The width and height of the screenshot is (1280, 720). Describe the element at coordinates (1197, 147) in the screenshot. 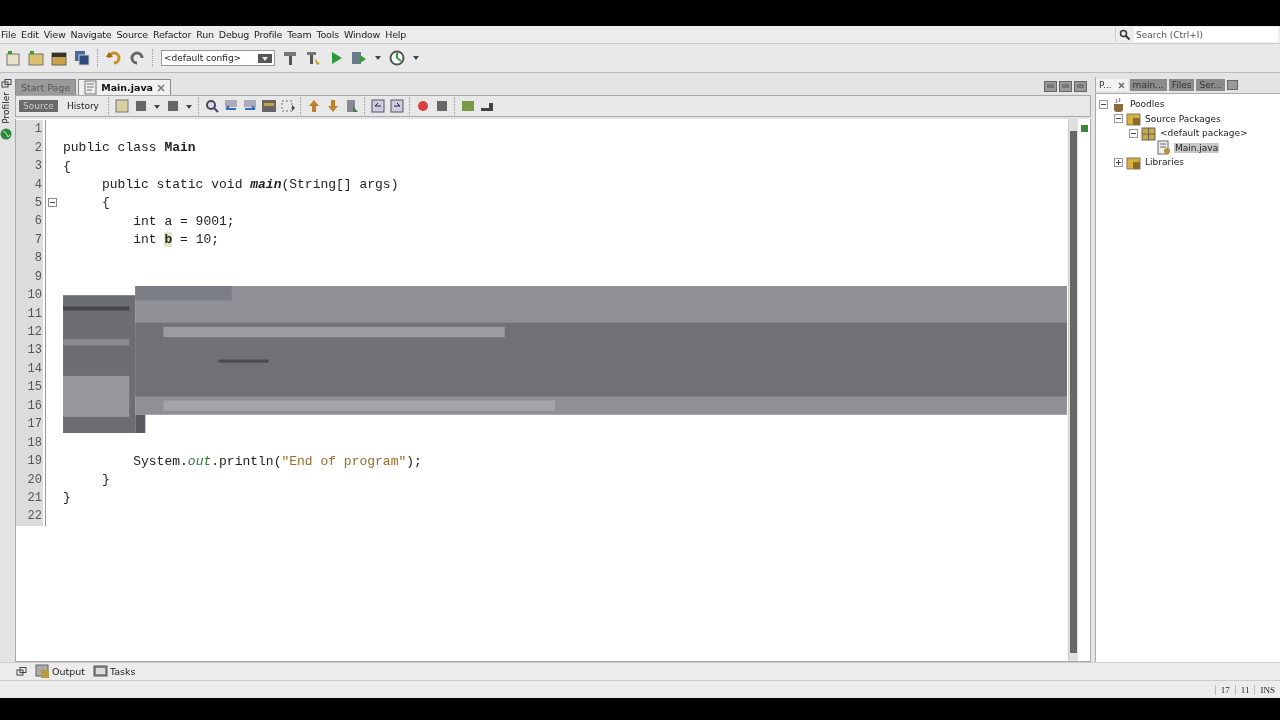

I see `tree-item: Main.java` at that location.